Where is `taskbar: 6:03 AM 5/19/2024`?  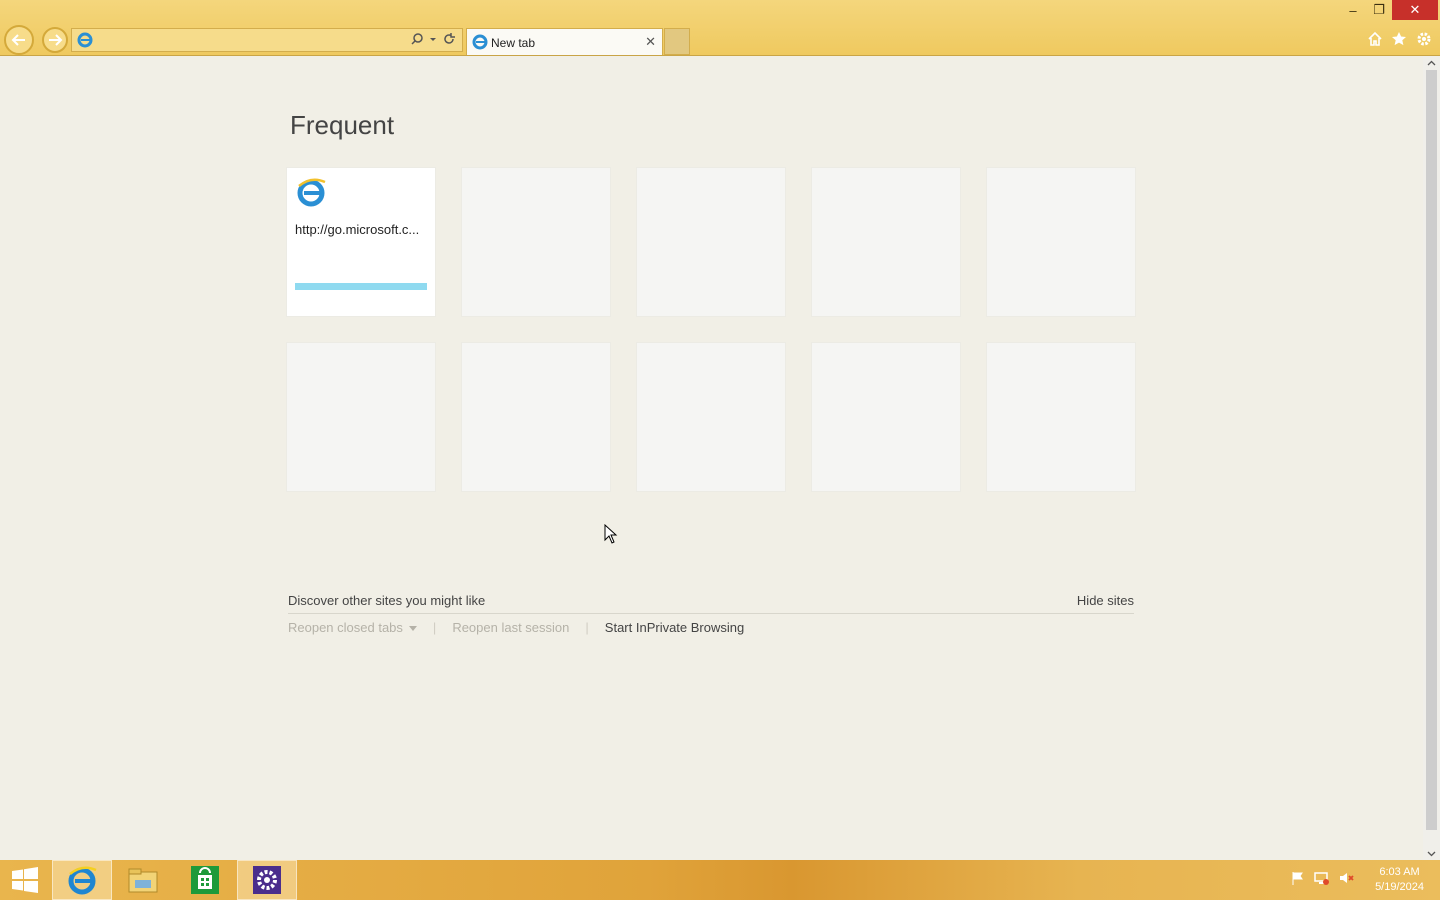
taskbar: 6:03 AM 5/19/2024 is located at coordinates (720, 880).